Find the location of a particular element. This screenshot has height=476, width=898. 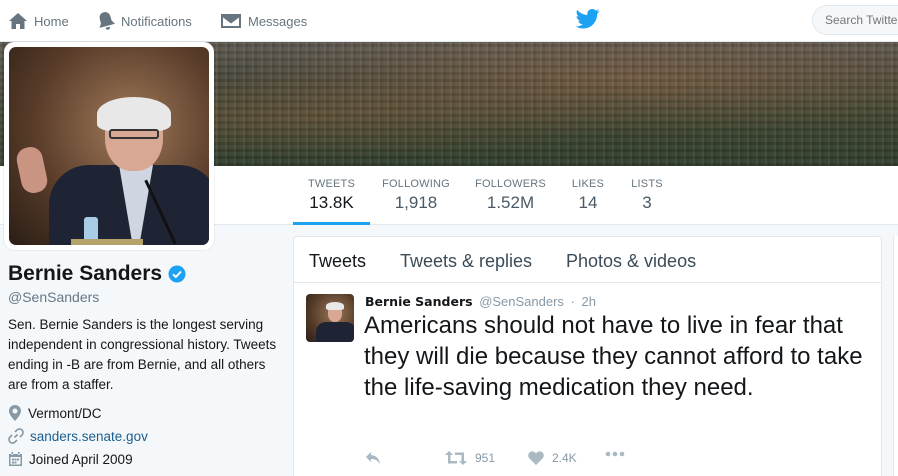

timeline-tabs: Tweets Tweets & replies Photos & videos is located at coordinates (587, 260).